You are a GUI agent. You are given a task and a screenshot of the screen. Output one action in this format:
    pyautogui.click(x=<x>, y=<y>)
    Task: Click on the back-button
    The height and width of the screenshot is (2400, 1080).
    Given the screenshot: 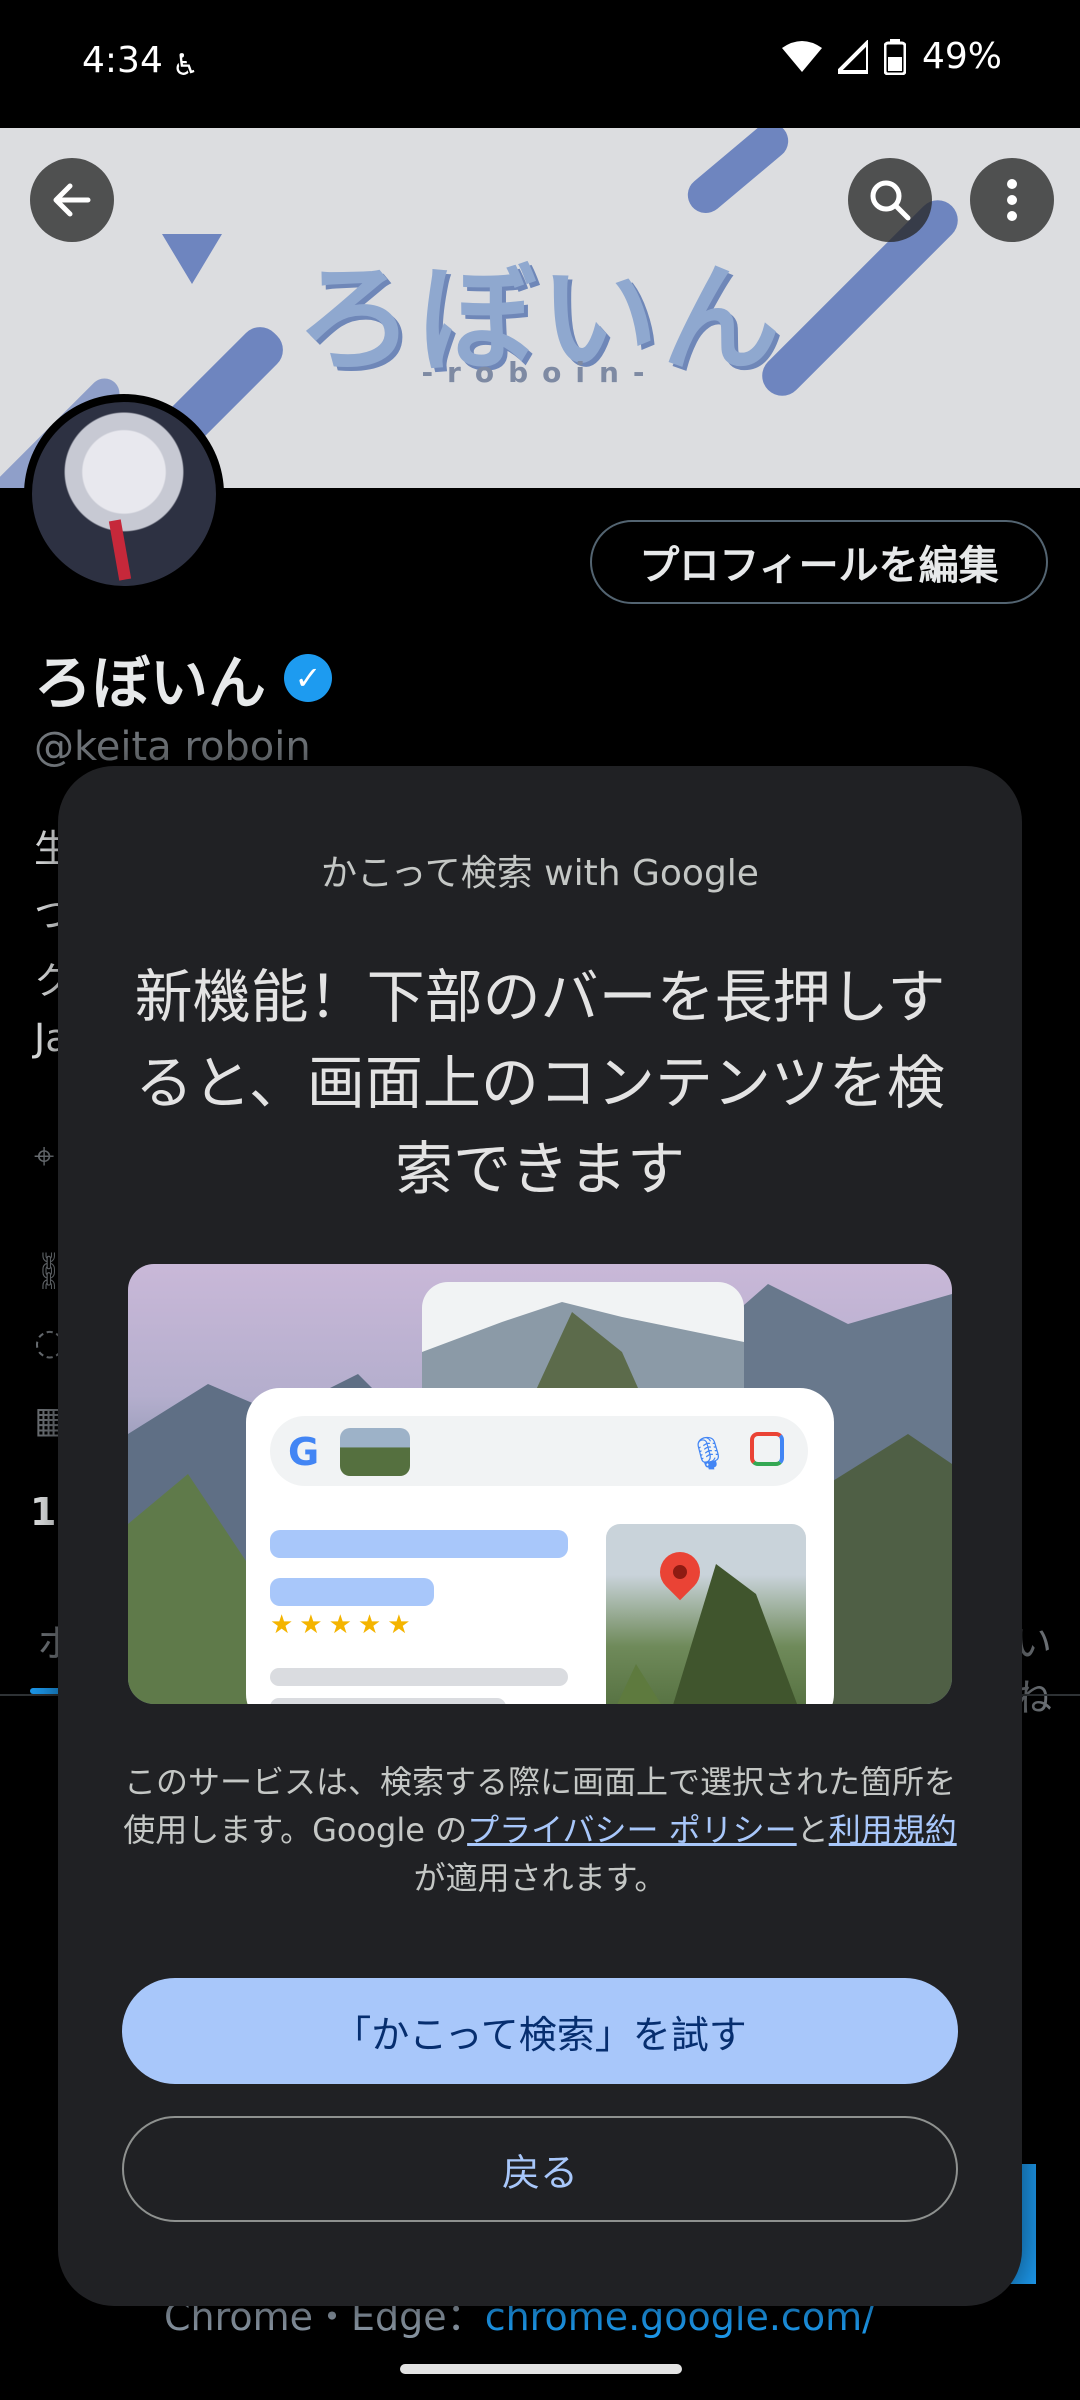 What is the action you would take?
    pyautogui.click(x=72, y=200)
    